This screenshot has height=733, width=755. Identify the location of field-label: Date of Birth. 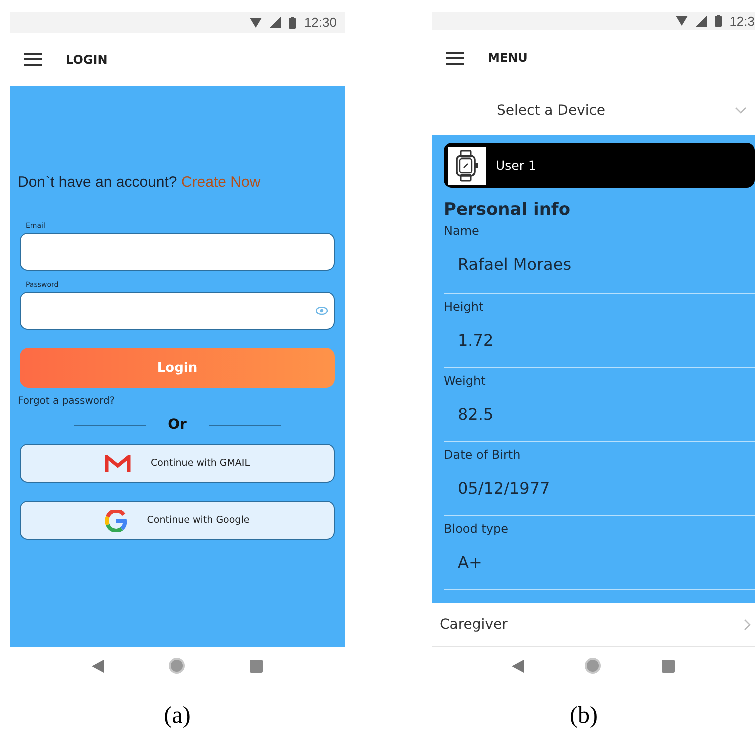
(483, 455).